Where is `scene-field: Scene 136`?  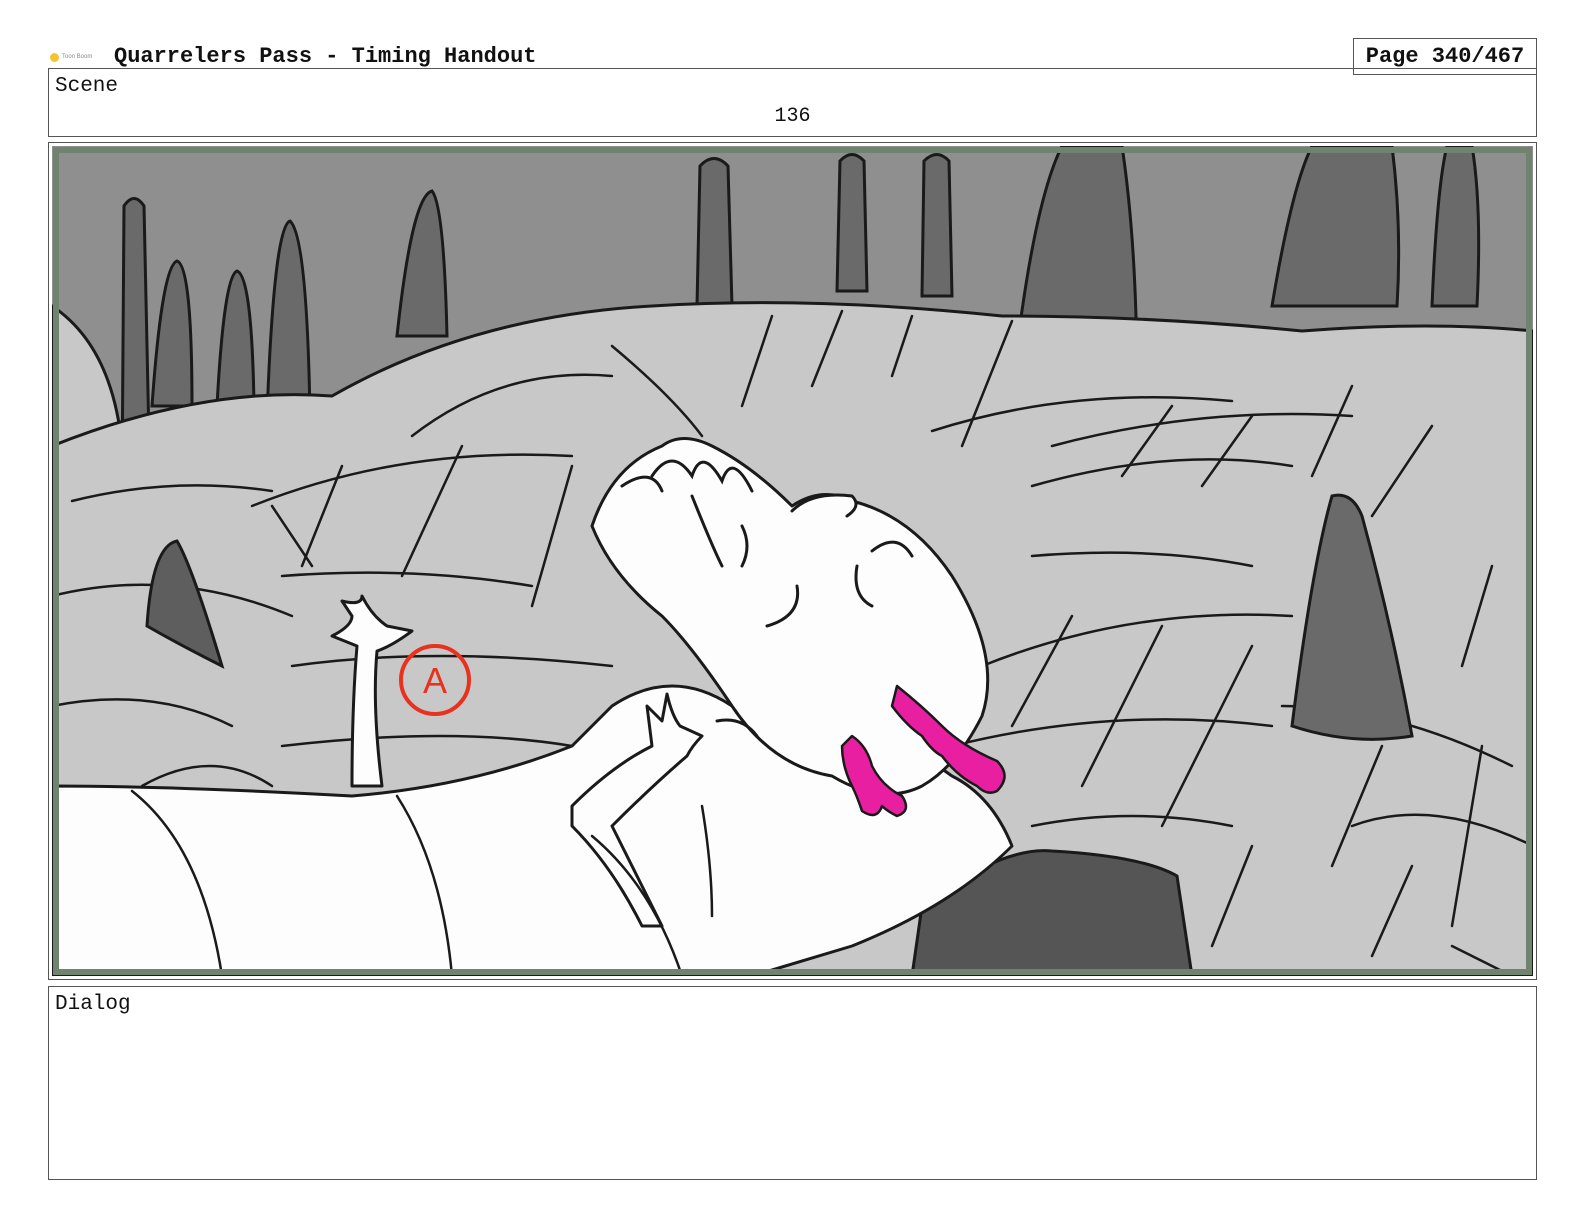 scene-field: Scene 136 is located at coordinates (792, 102).